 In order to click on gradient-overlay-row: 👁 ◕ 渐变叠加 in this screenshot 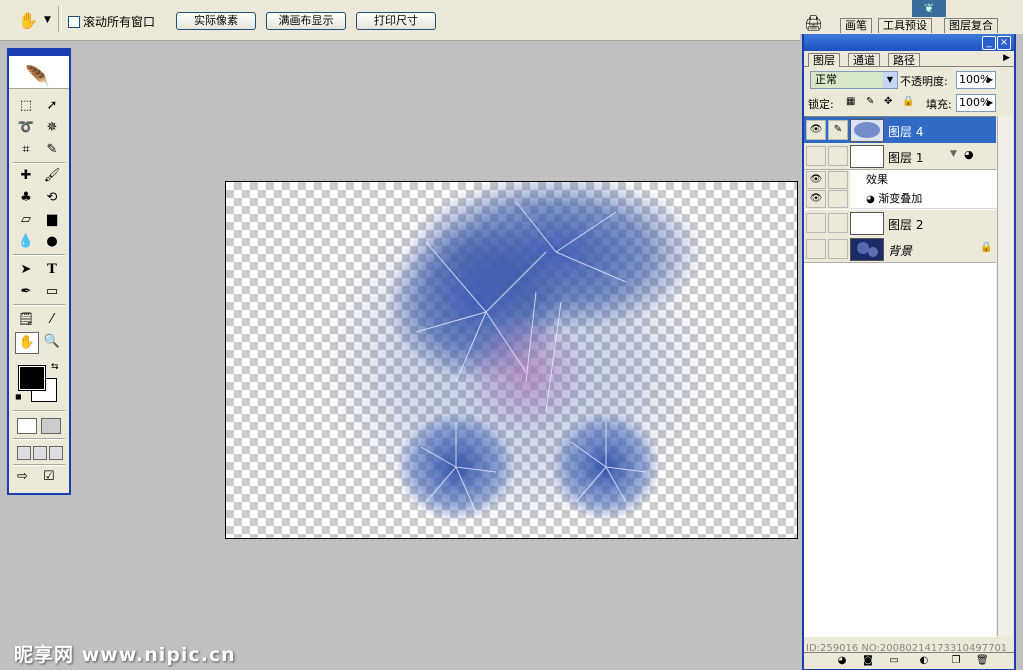, I will do `click(908, 199)`.